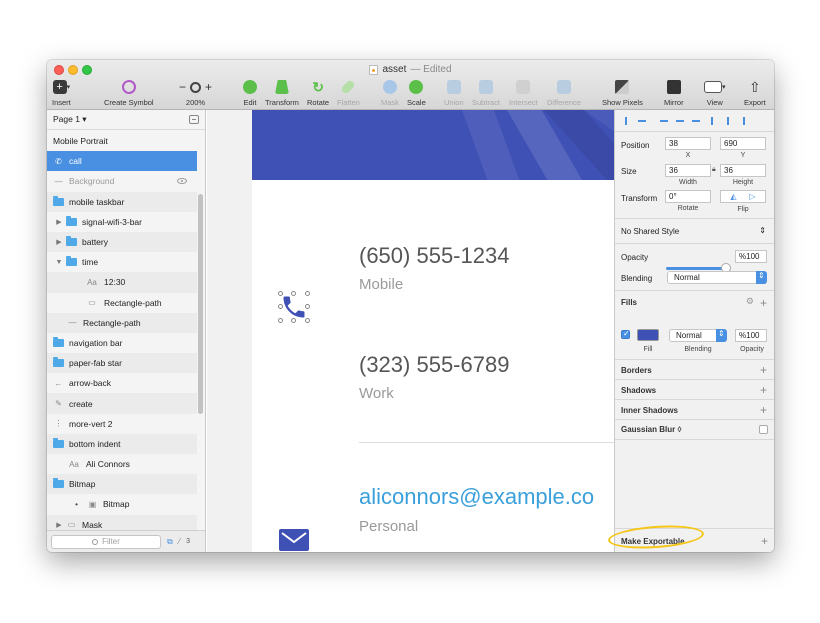  What do you see at coordinates (712, 121) in the screenshot?
I see `align-top-icon` at bounding box center [712, 121].